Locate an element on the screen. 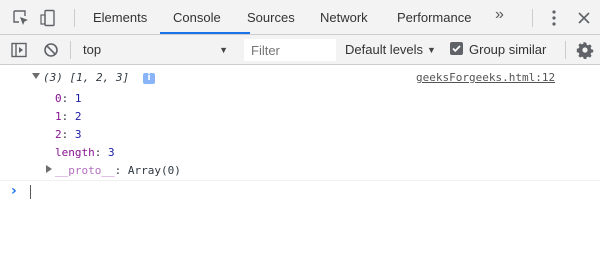  log-levels-label: Default levels is located at coordinates (384, 49).